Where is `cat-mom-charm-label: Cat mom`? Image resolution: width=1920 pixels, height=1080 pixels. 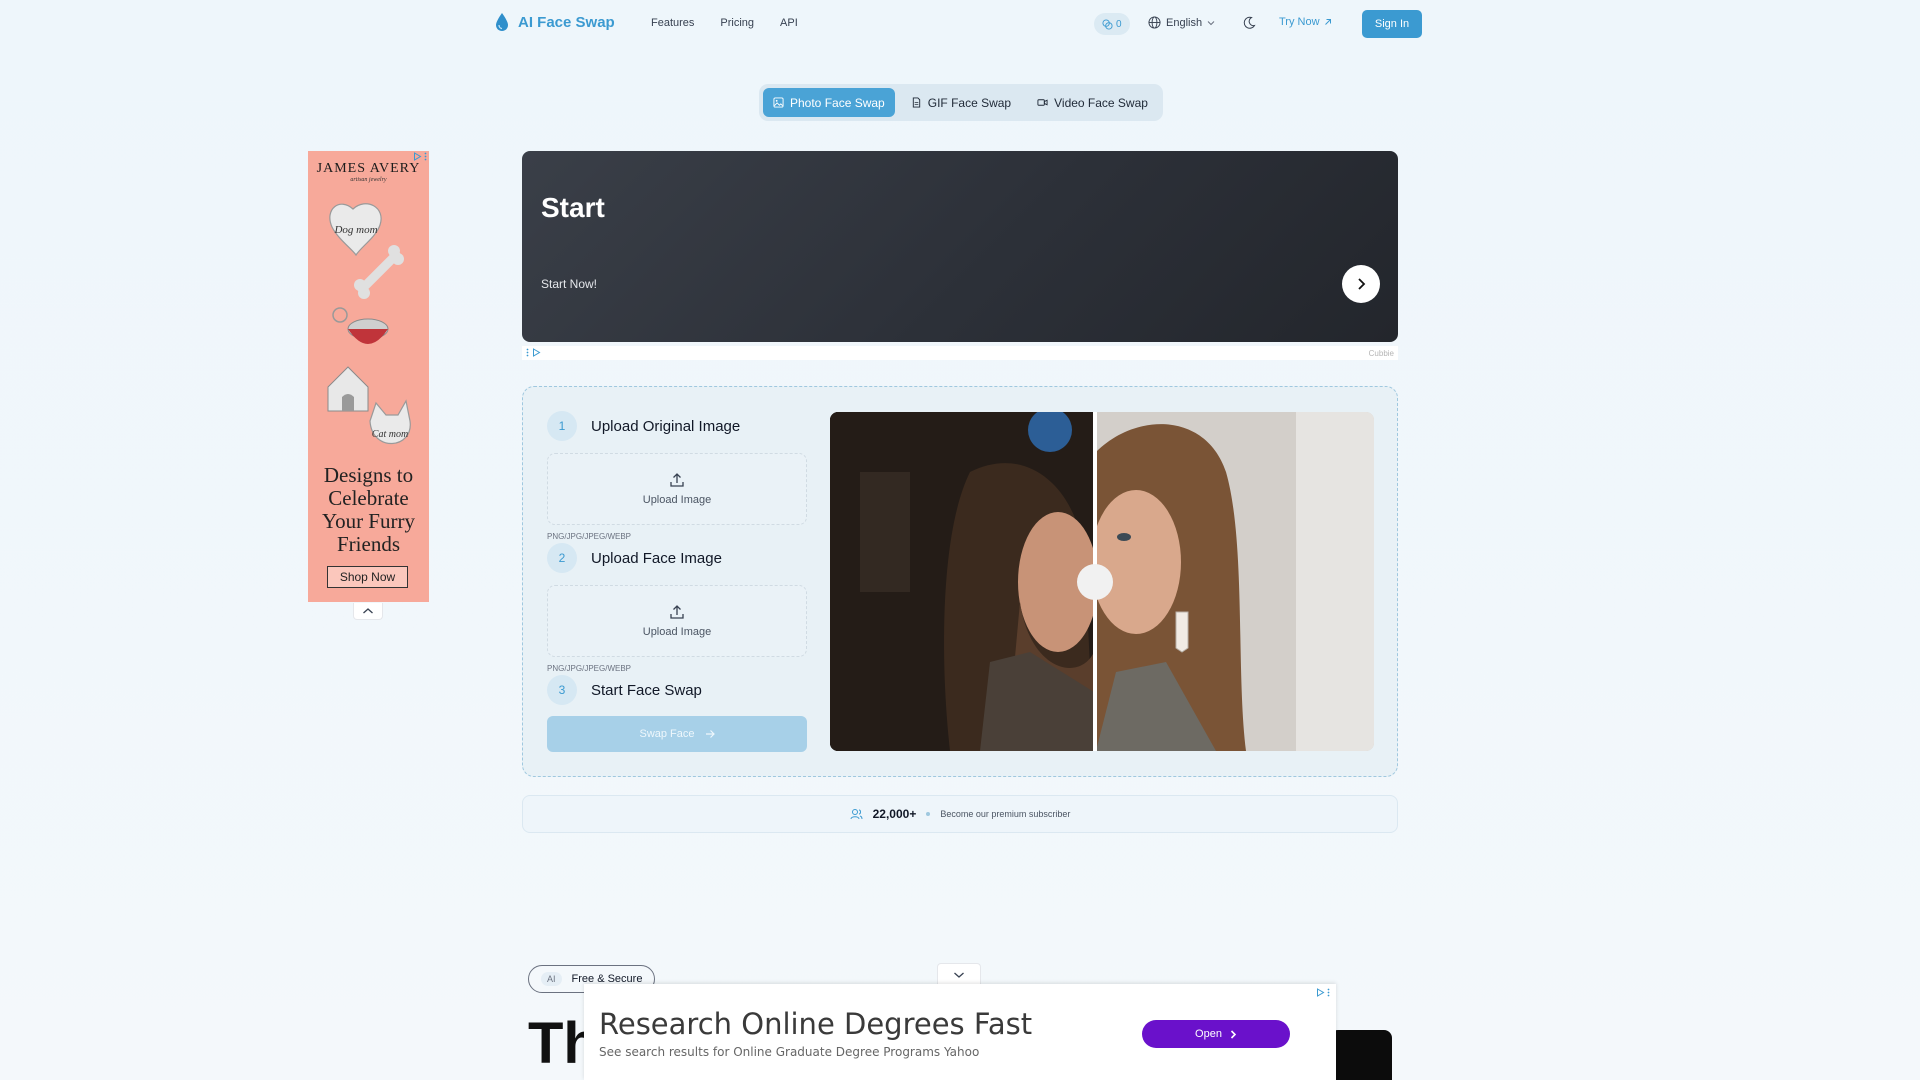 cat-mom-charm-label: Cat mom is located at coordinates (390, 434).